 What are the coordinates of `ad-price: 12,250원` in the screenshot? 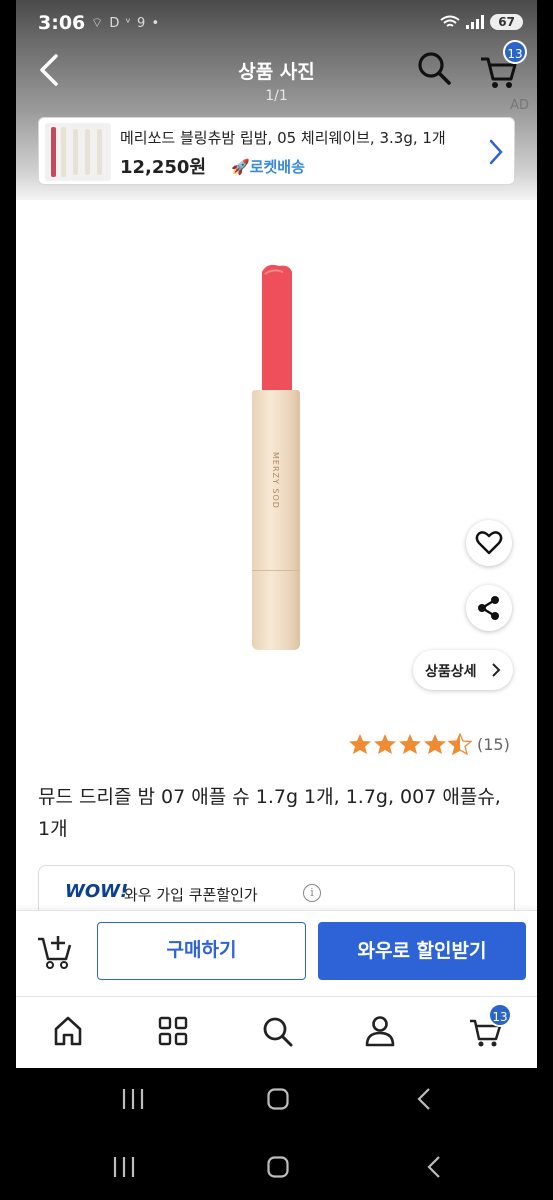 It's located at (163, 167).